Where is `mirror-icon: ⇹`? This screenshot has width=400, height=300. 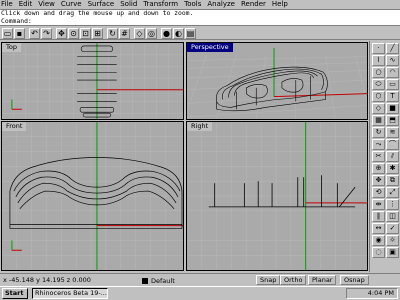
mirror-icon: ⇹ is located at coordinates (378, 204).